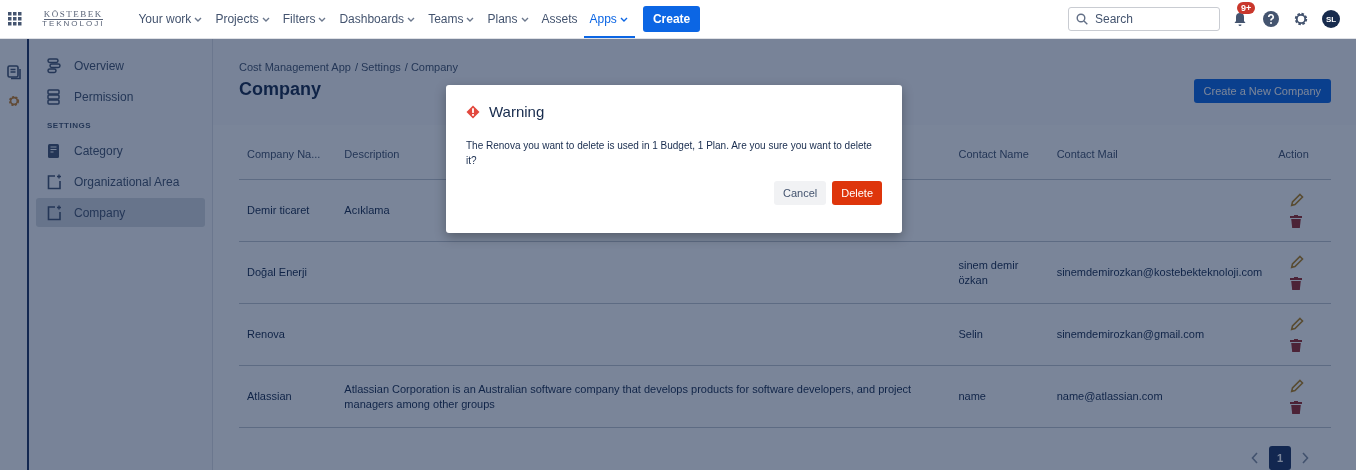 Image resolution: width=1356 pixels, height=470 pixels. Describe the element at coordinates (54, 150) in the screenshot. I see `document-icon` at that location.